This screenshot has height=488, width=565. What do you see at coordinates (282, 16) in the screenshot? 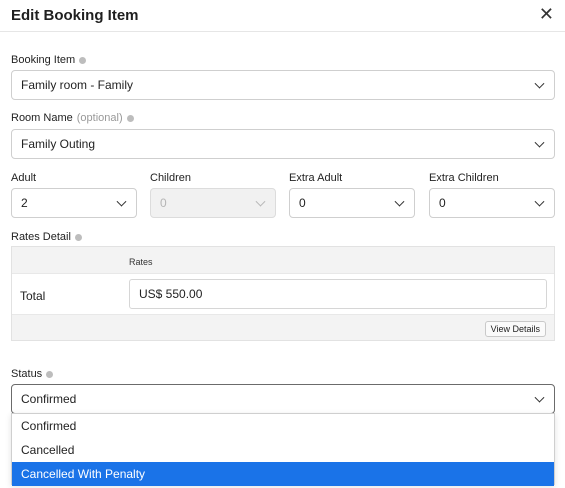
I see `modal-header: Edit Booking Item ✕` at bounding box center [282, 16].